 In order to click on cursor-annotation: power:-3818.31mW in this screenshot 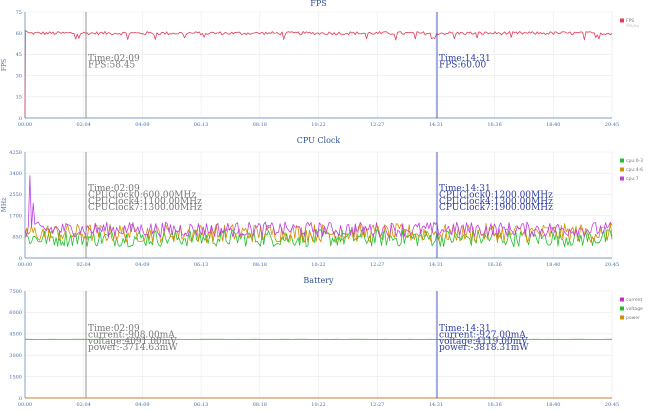, I will do `click(484, 348)`.